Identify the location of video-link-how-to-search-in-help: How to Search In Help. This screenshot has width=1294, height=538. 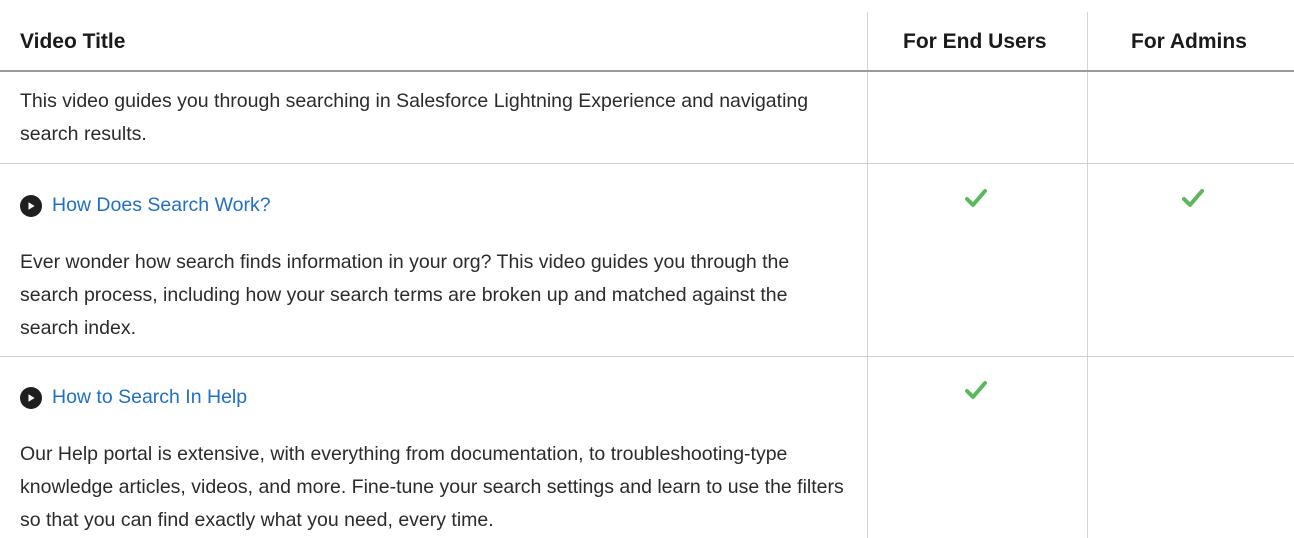
(149, 397).